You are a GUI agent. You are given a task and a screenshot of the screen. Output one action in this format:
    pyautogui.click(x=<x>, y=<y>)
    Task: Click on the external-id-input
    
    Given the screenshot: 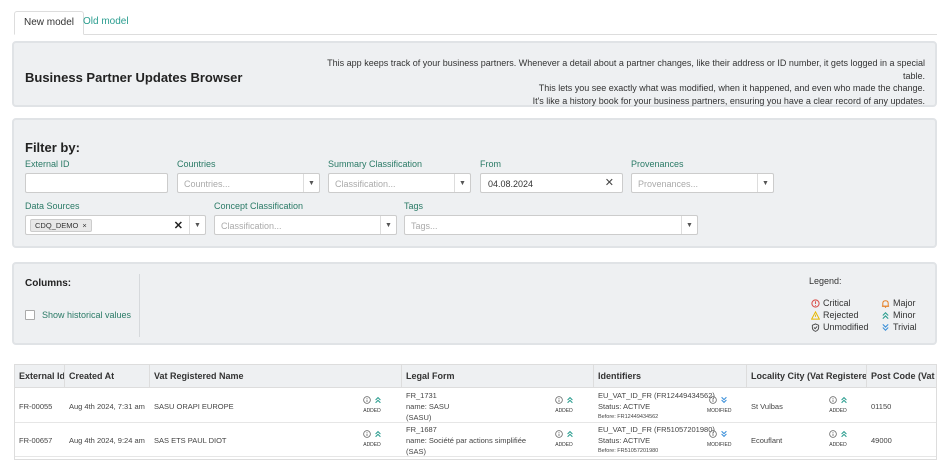 What is the action you would take?
    pyautogui.click(x=96, y=183)
    